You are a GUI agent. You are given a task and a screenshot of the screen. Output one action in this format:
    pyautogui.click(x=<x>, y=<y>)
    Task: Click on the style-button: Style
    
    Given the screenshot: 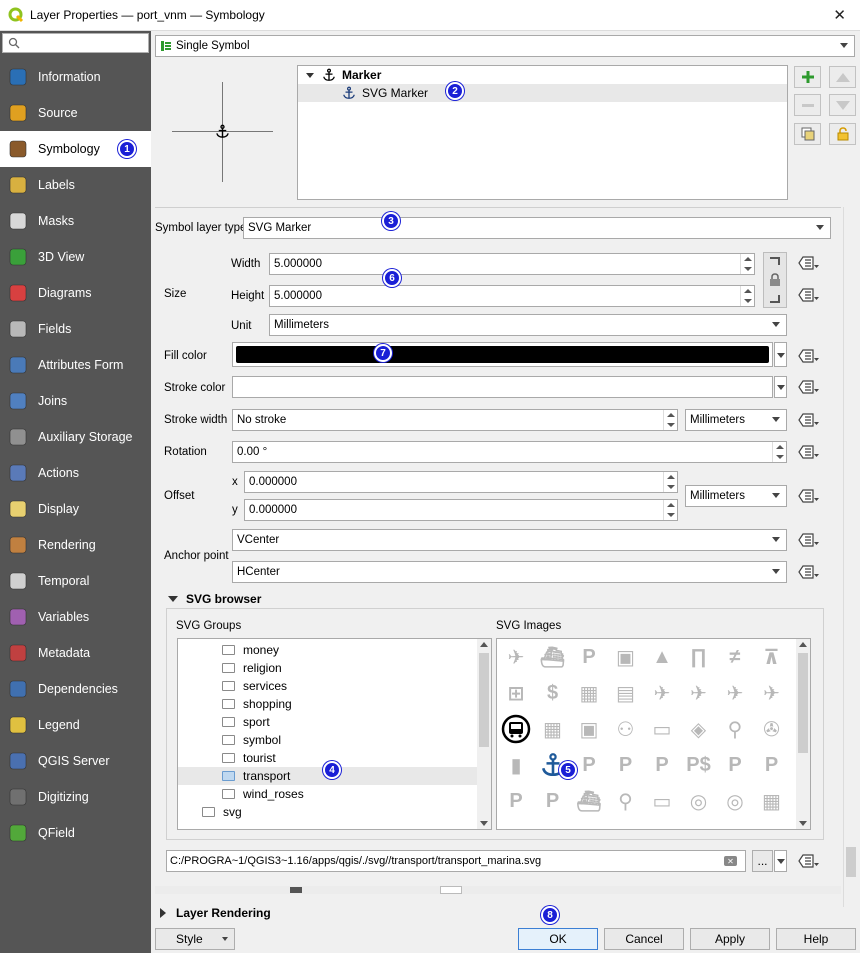 What is the action you would take?
    pyautogui.click(x=195, y=939)
    